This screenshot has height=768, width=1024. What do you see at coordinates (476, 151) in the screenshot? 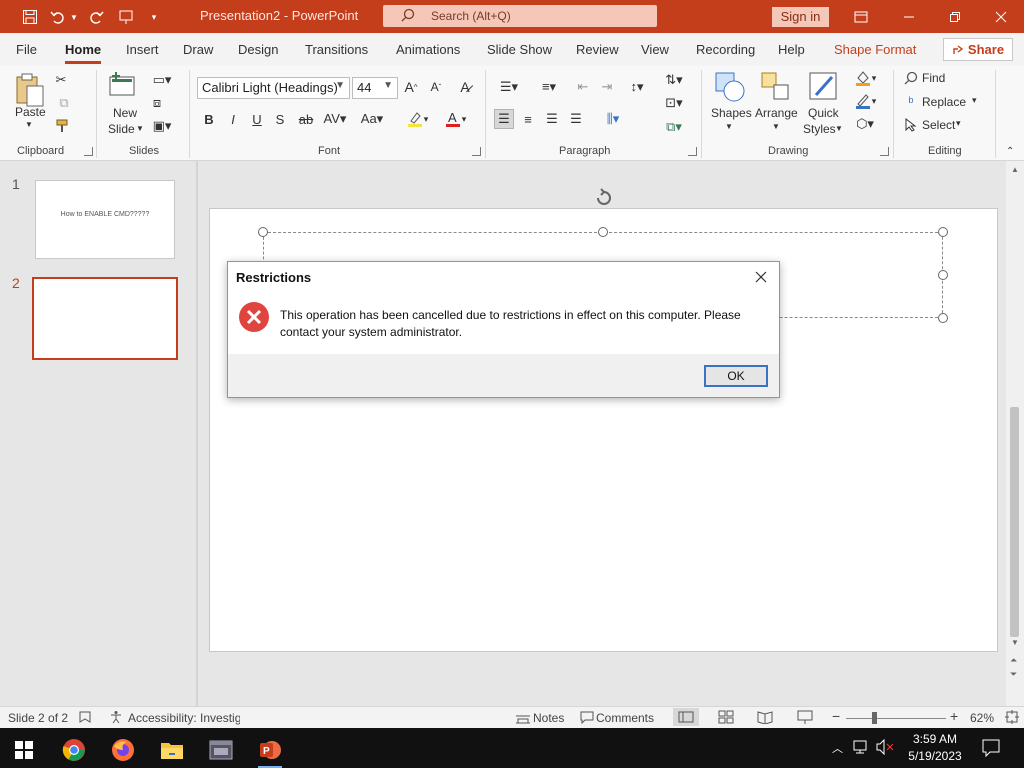
I see `font-dialog-launcher-icon` at bounding box center [476, 151].